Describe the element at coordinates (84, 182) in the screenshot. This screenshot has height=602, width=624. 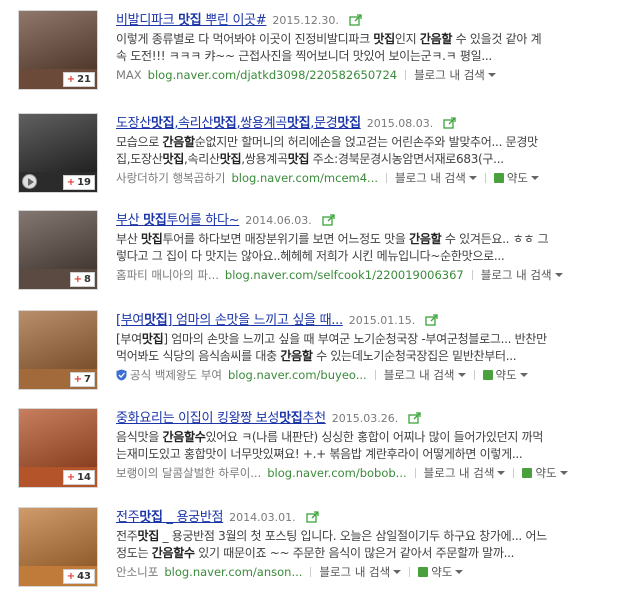
I see `image-count: 19` at that location.